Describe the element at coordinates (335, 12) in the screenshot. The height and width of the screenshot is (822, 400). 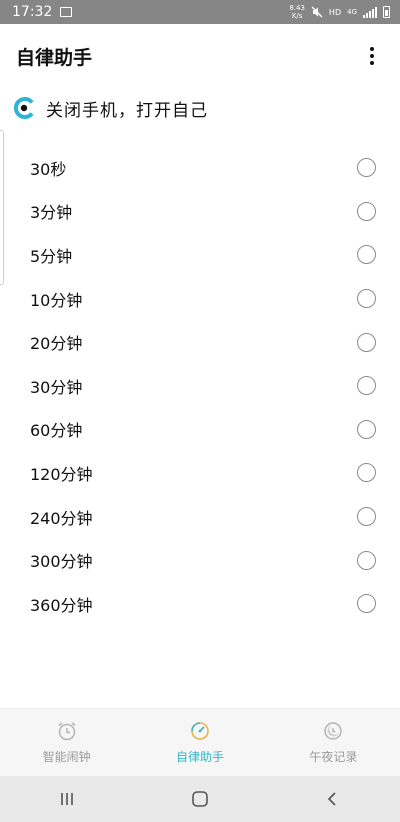
I see `hd-indicator: HD` at that location.